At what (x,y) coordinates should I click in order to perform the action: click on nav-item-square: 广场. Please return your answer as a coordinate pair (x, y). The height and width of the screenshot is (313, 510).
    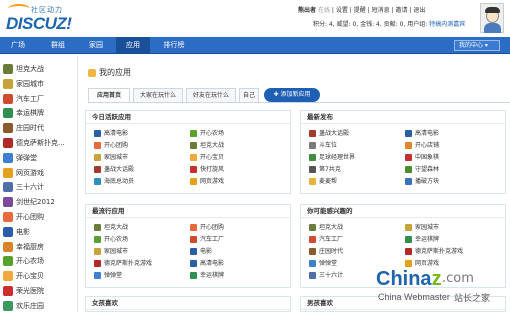
    Looking at the image, I should click on (18, 45).